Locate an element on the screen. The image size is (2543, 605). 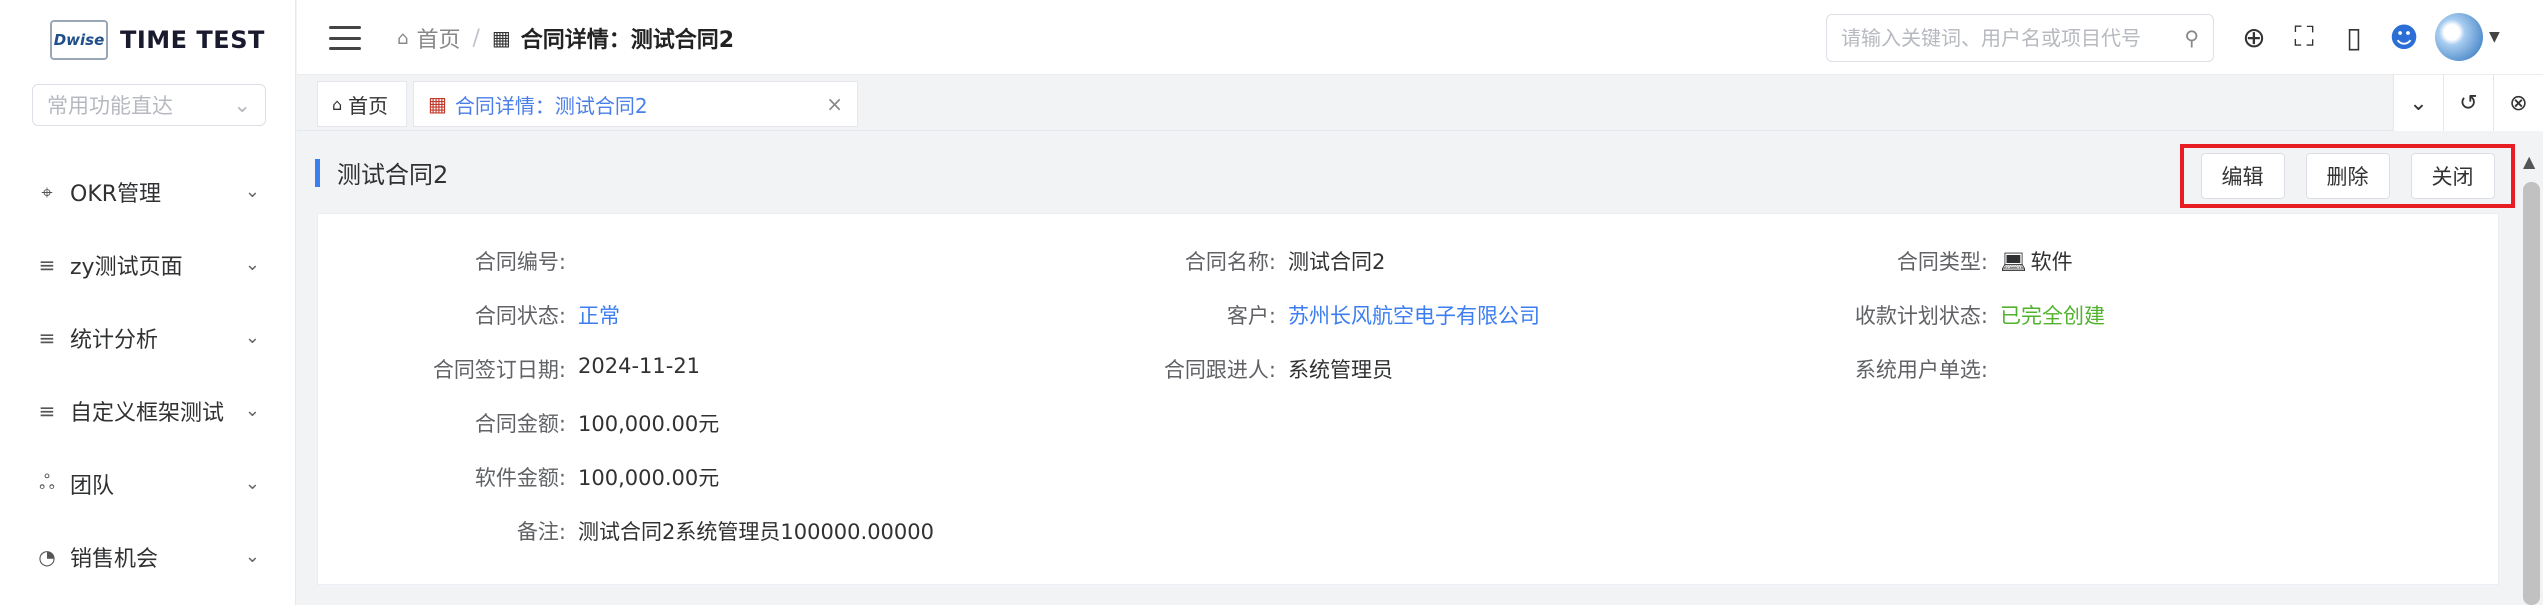
top-header: ⌂ 首页 / ▦ 合同详情：测试合同2 ⚲ ⊕ ⛶ ▯ ☻ ▼ is located at coordinates (1420, 37).